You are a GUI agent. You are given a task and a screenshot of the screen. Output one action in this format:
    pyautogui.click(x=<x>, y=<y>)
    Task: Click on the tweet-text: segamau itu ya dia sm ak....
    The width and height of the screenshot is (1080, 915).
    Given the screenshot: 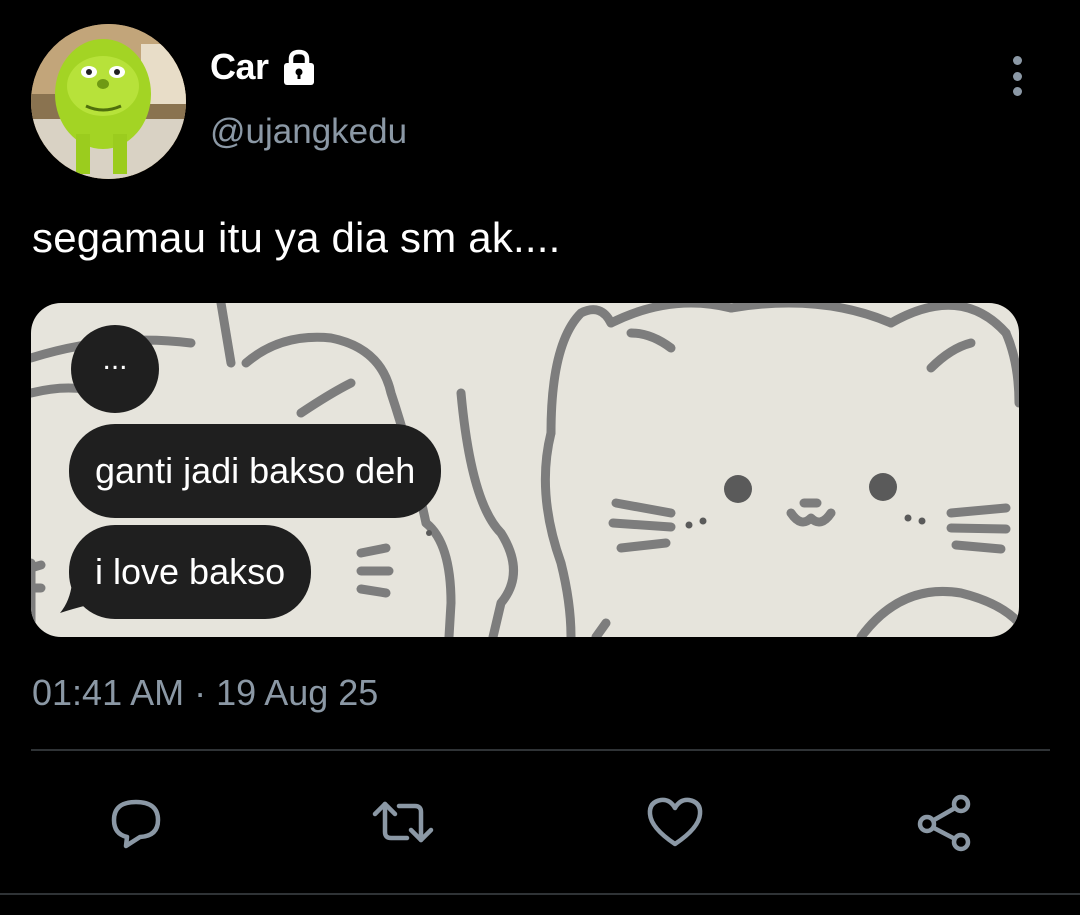 What is the action you would take?
    pyautogui.click(x=296, y=237)
    